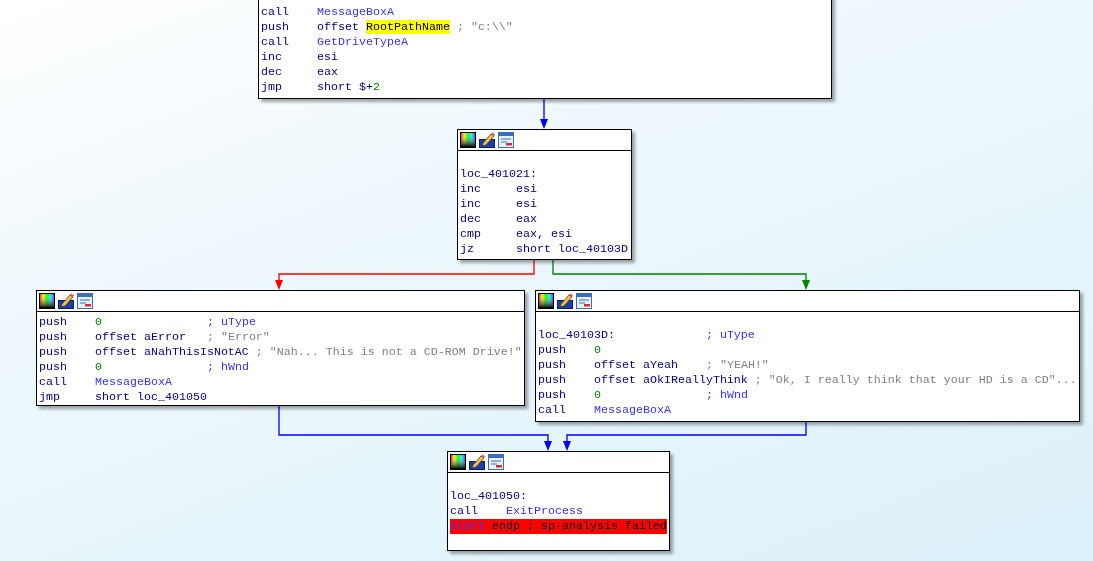 The image size is (1093, 561). What do you see at coordinates (516, 511) in the screenshot?
I see `code-line: call ExitProcess` at bounding box center [516, 511].